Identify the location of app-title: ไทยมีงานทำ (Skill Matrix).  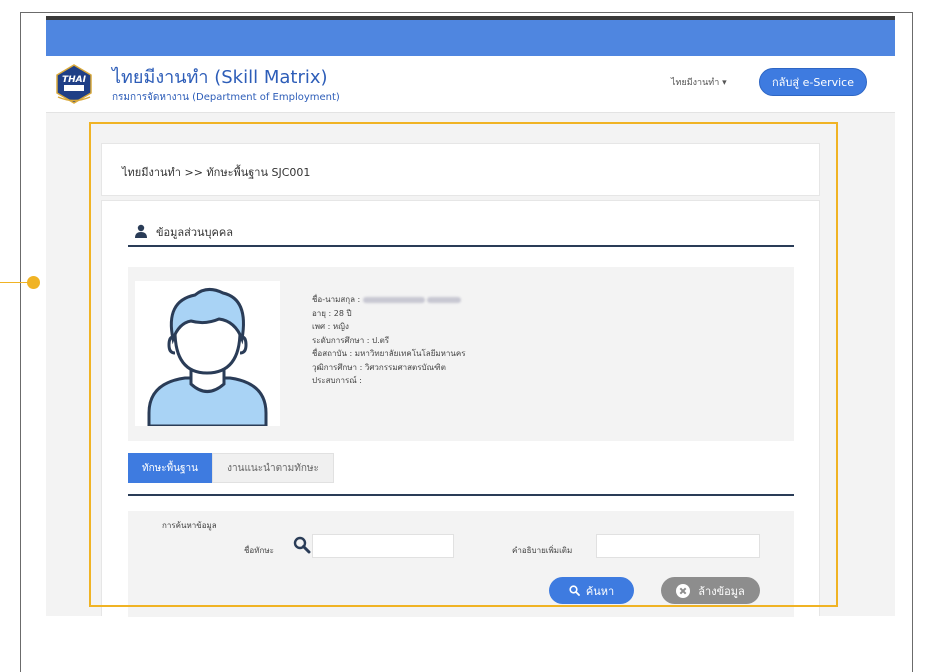
(220, 77).